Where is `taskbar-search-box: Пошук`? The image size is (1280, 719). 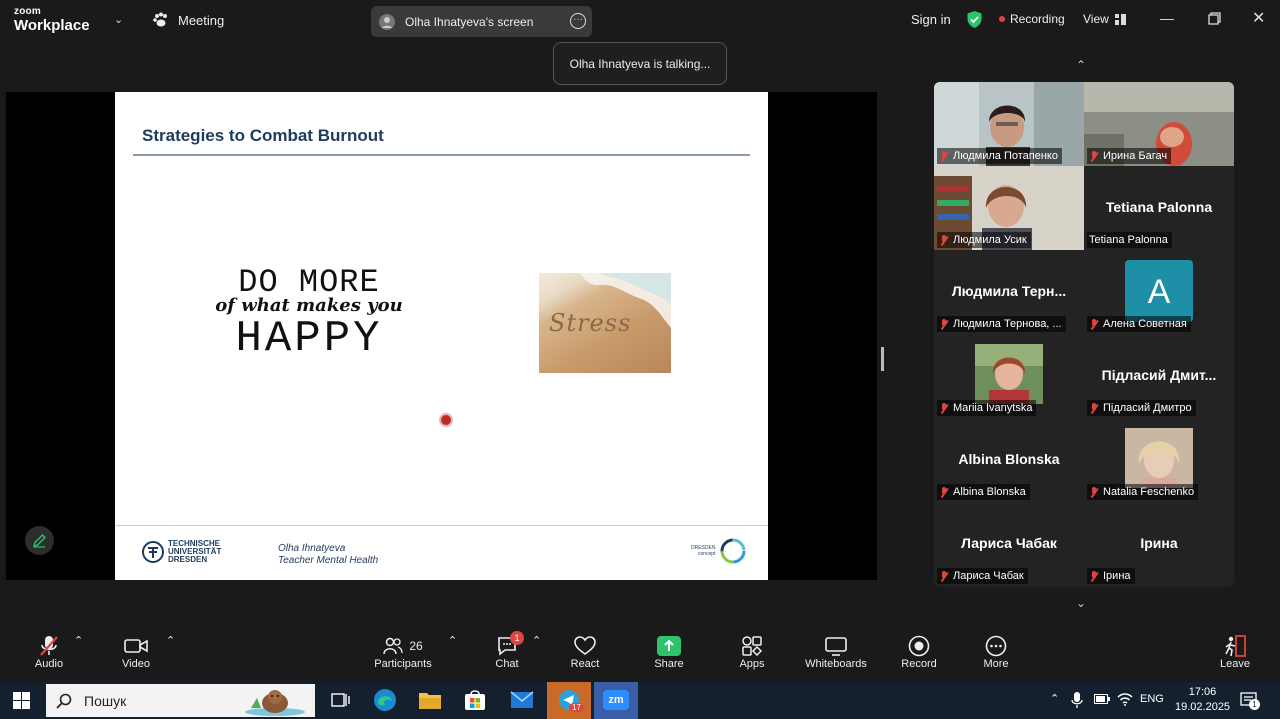
taskbar-search-box: Пошук is located at coordinates (180, 700).